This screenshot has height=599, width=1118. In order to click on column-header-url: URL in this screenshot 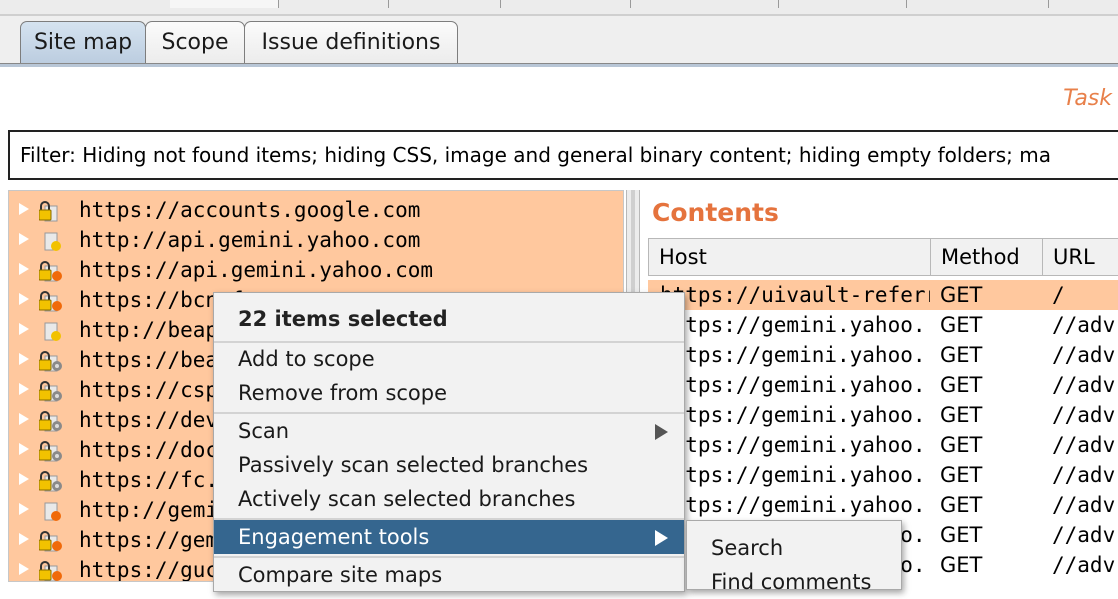, I will do `click(1080, 257)`.